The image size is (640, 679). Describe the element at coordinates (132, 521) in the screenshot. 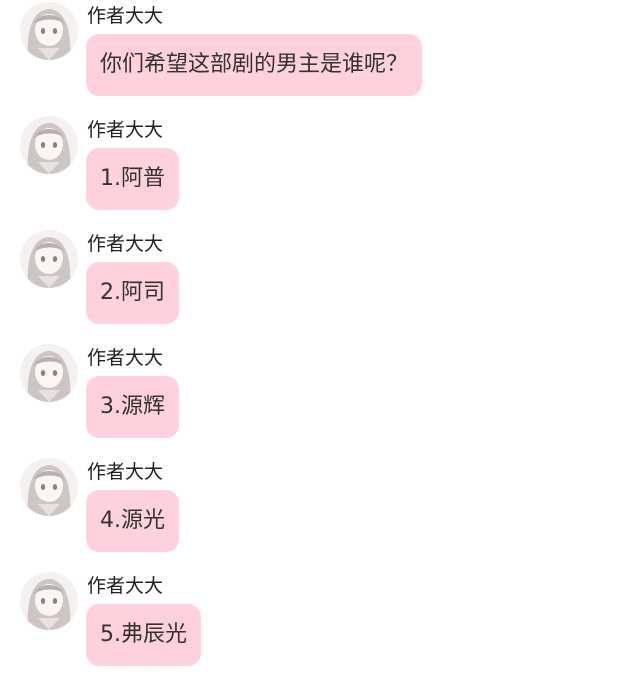

I see `message-bubble: 4.源光` at that location.